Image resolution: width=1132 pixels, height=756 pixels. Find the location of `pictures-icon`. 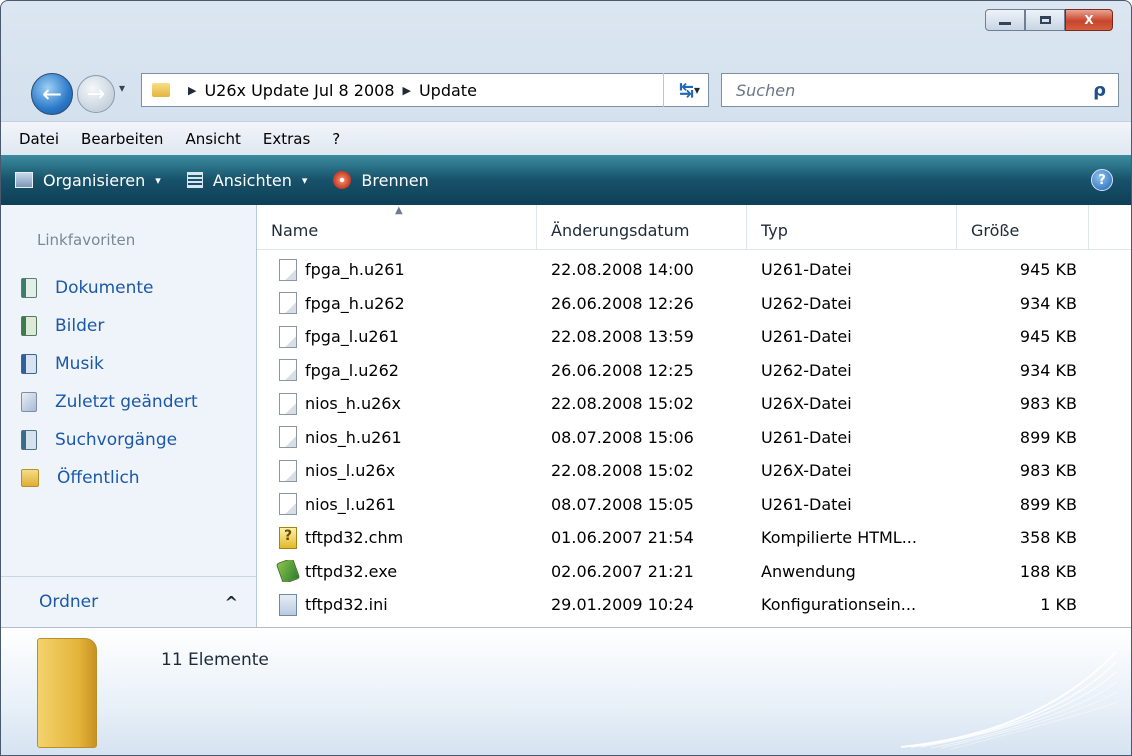

pictures-icon is located at coordinates (29, 326).